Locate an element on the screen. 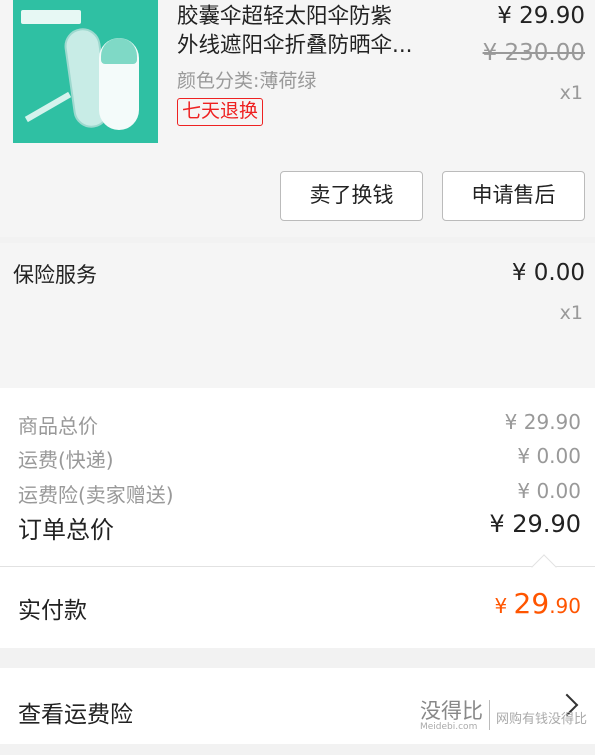 Image resolution: width=595 pixels, height=755 pixels. product-spec: 颜色分类:薄荷绿 is located at coordinates (247, 81).